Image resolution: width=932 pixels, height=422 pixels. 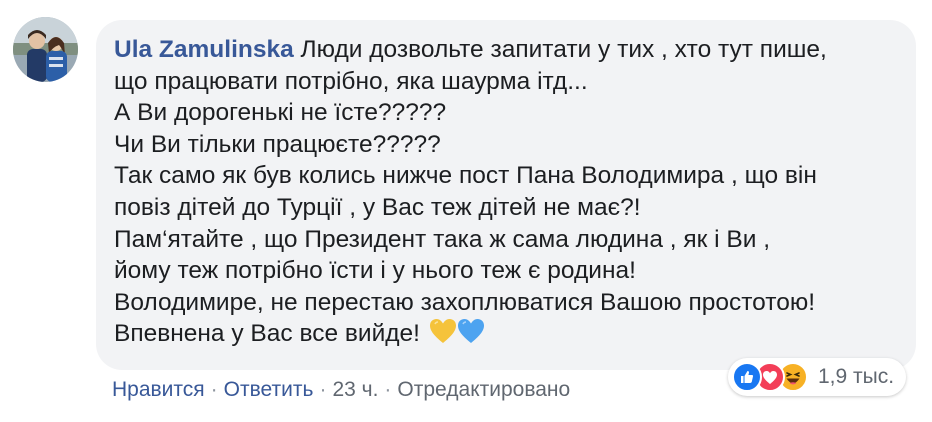 What do you see at coordinates (470, 331) in the screenshot?
I see `blue-heart-icon` at bounding box center [470, 331].